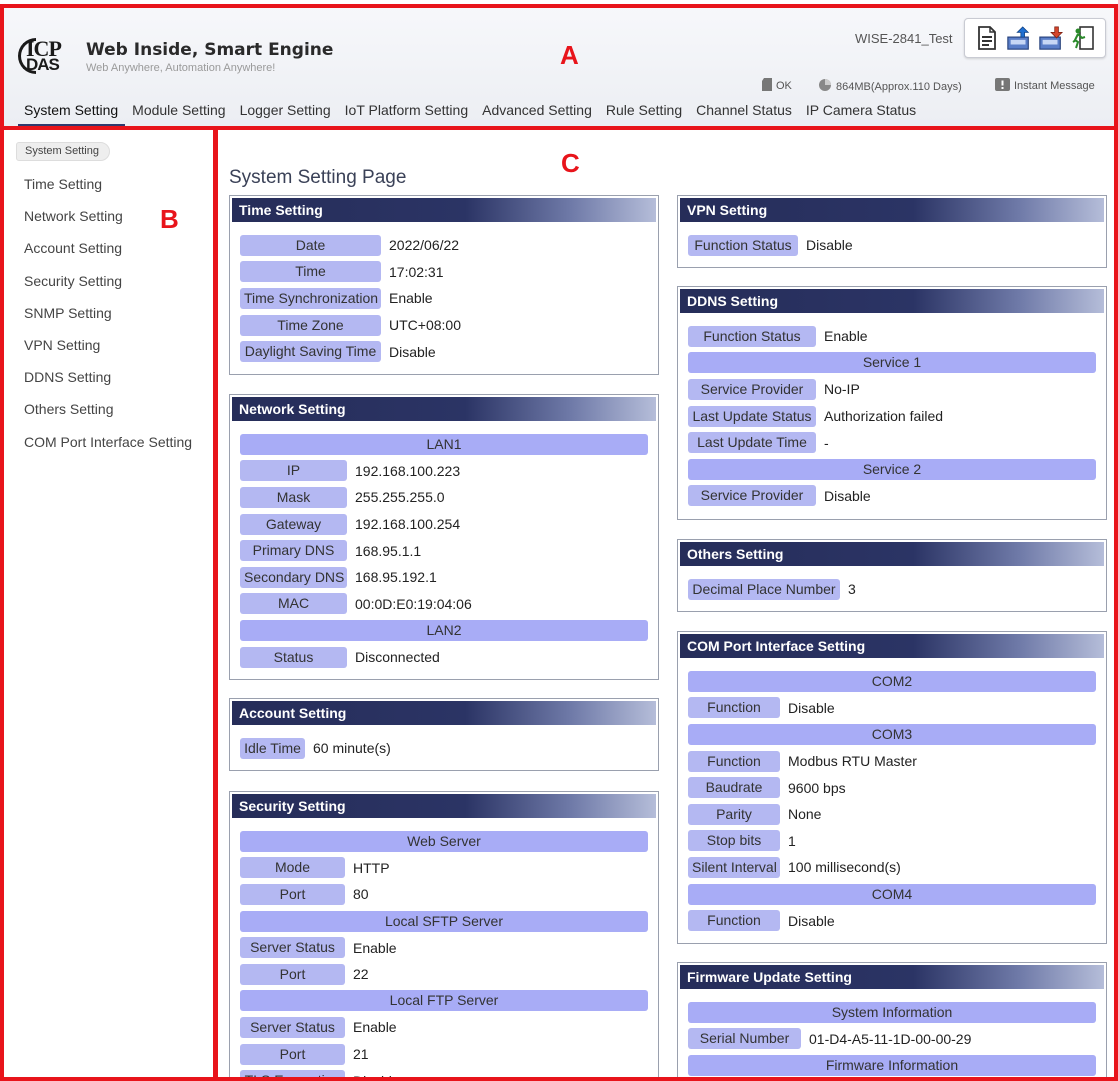 The height and width of the screenshot is (1081, 1118). I want to click on row-label: Function Status, so click(752, 336).